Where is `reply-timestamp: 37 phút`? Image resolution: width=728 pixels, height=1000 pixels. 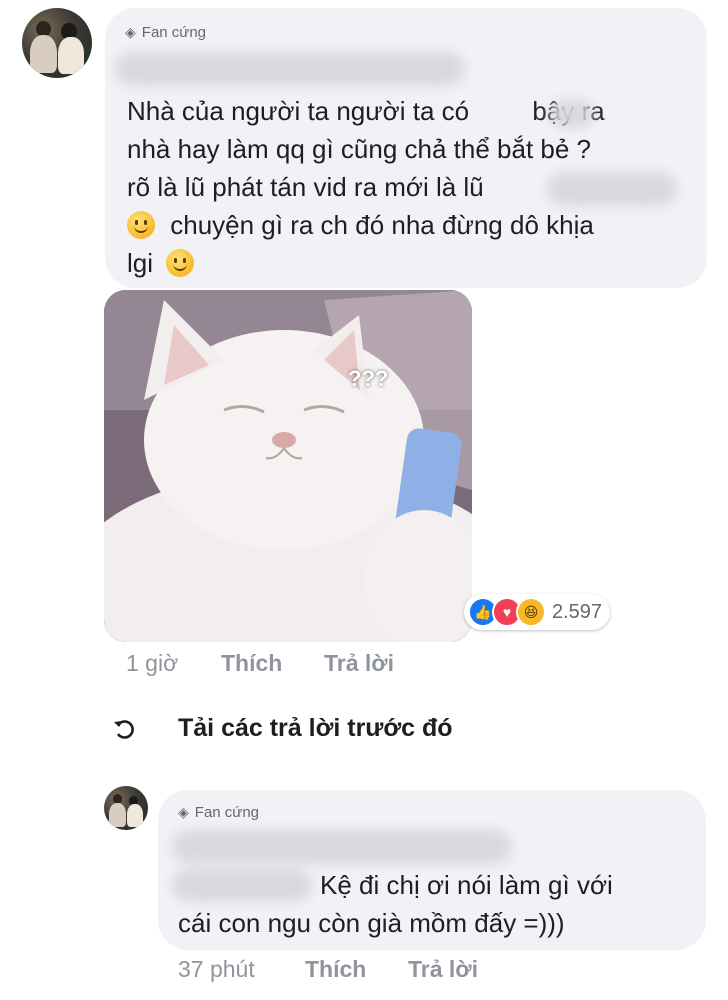
reply-timestamp: 37 phút is located at coordinates (216, 969).